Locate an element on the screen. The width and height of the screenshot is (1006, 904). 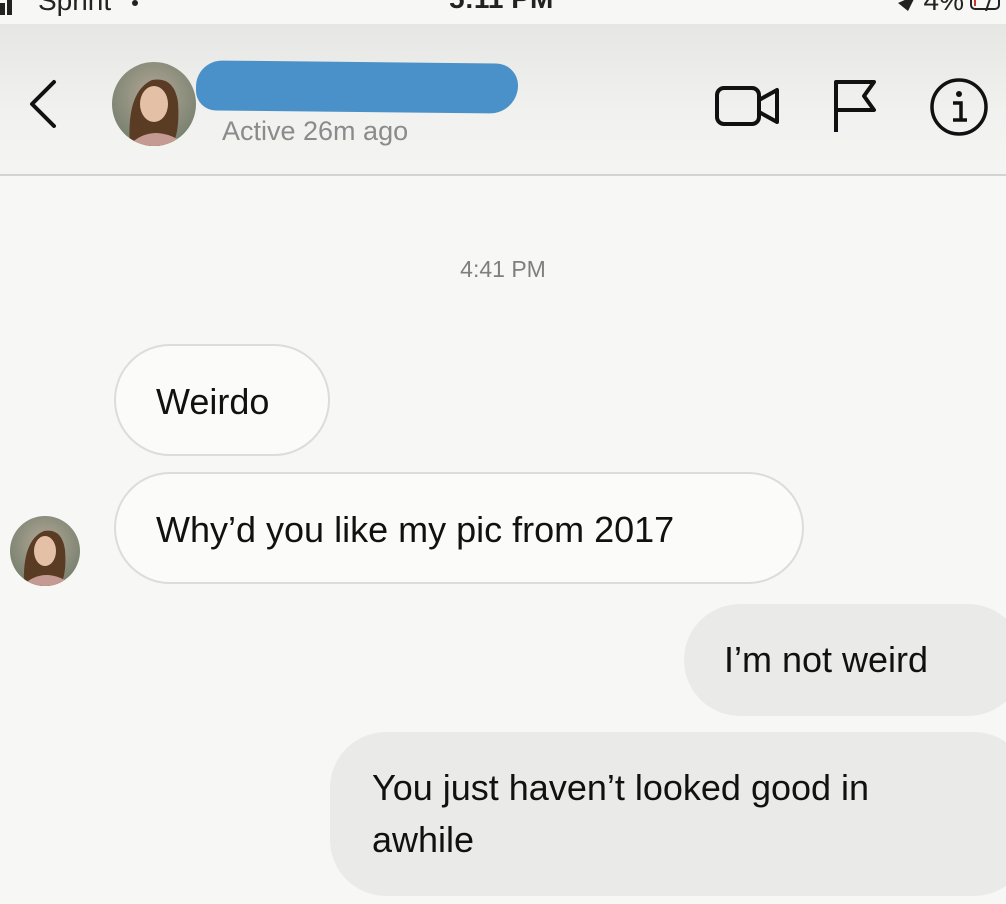
report-button is located at coordinates (856, 106).